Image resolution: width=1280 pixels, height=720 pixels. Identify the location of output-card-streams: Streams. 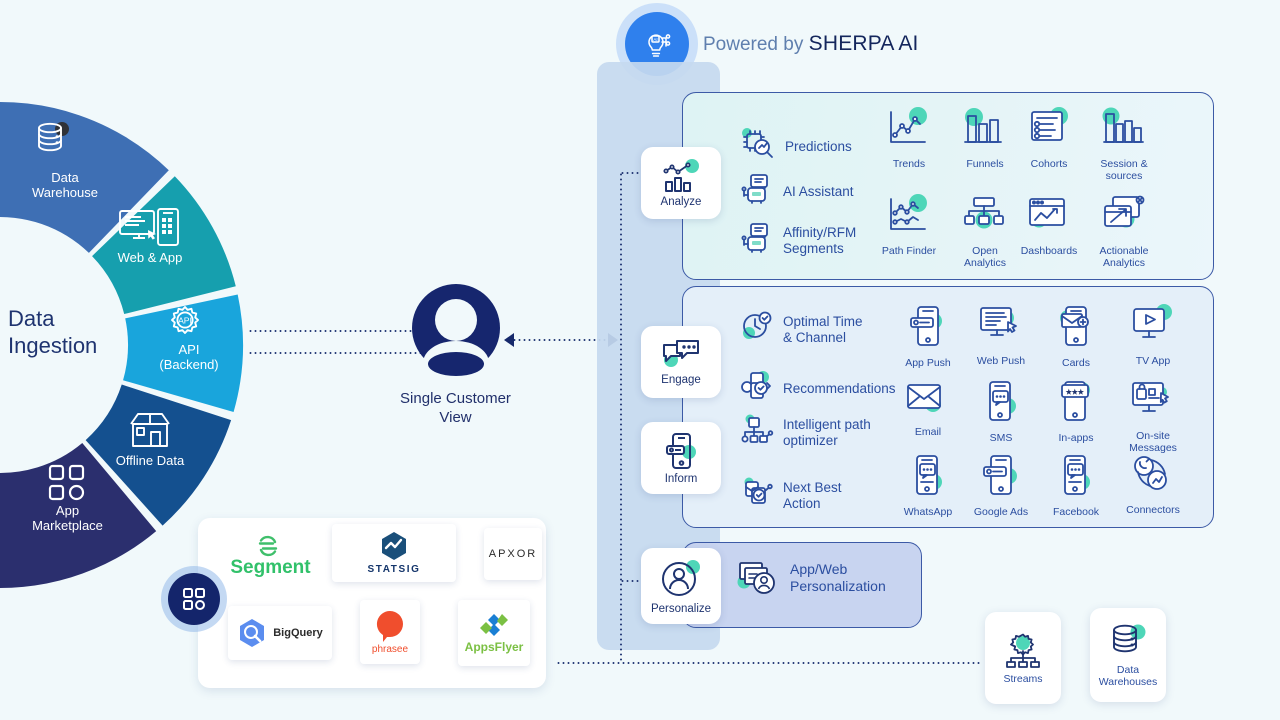
(1023, 658).